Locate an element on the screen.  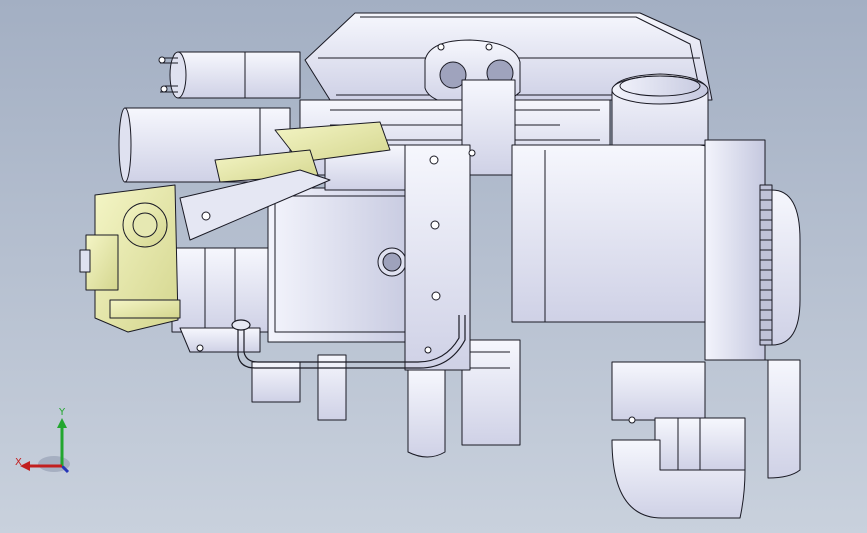
coordinate-triad: Y X is located at coordinates (45, 443).